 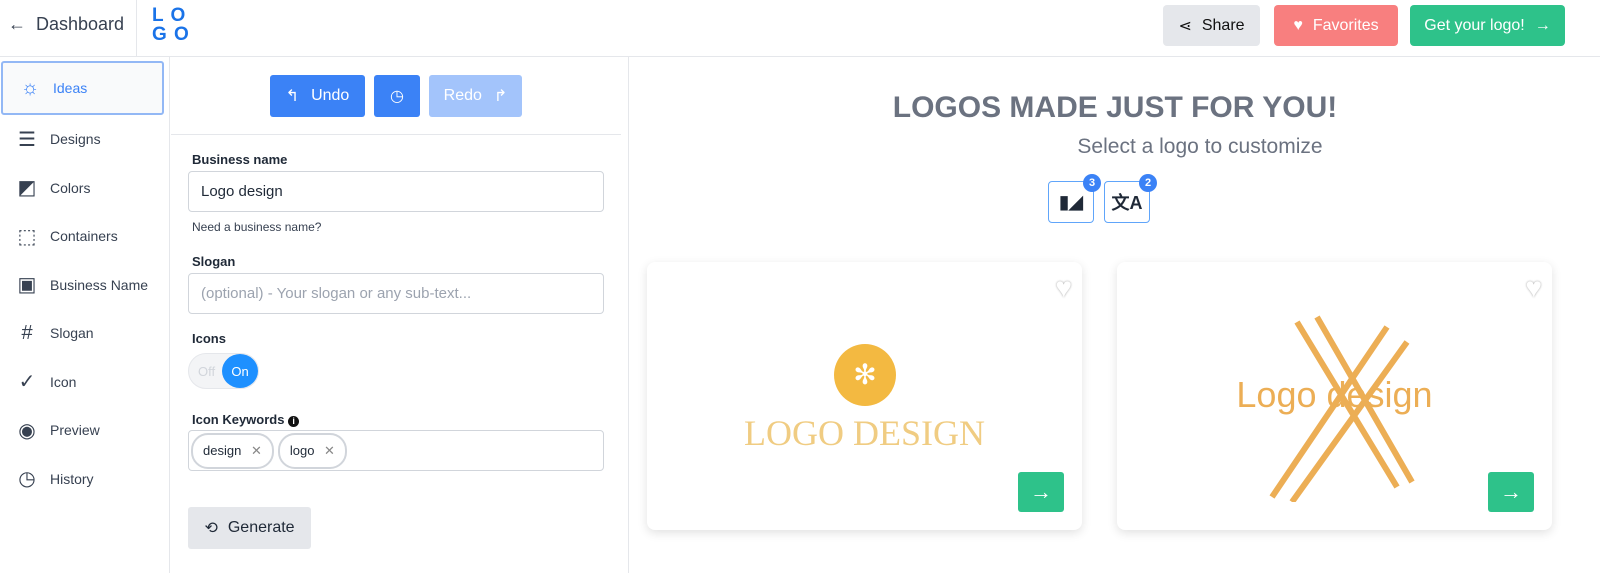 I want to click on sidebar-item-label: Preview, so click(x=75, y=430).